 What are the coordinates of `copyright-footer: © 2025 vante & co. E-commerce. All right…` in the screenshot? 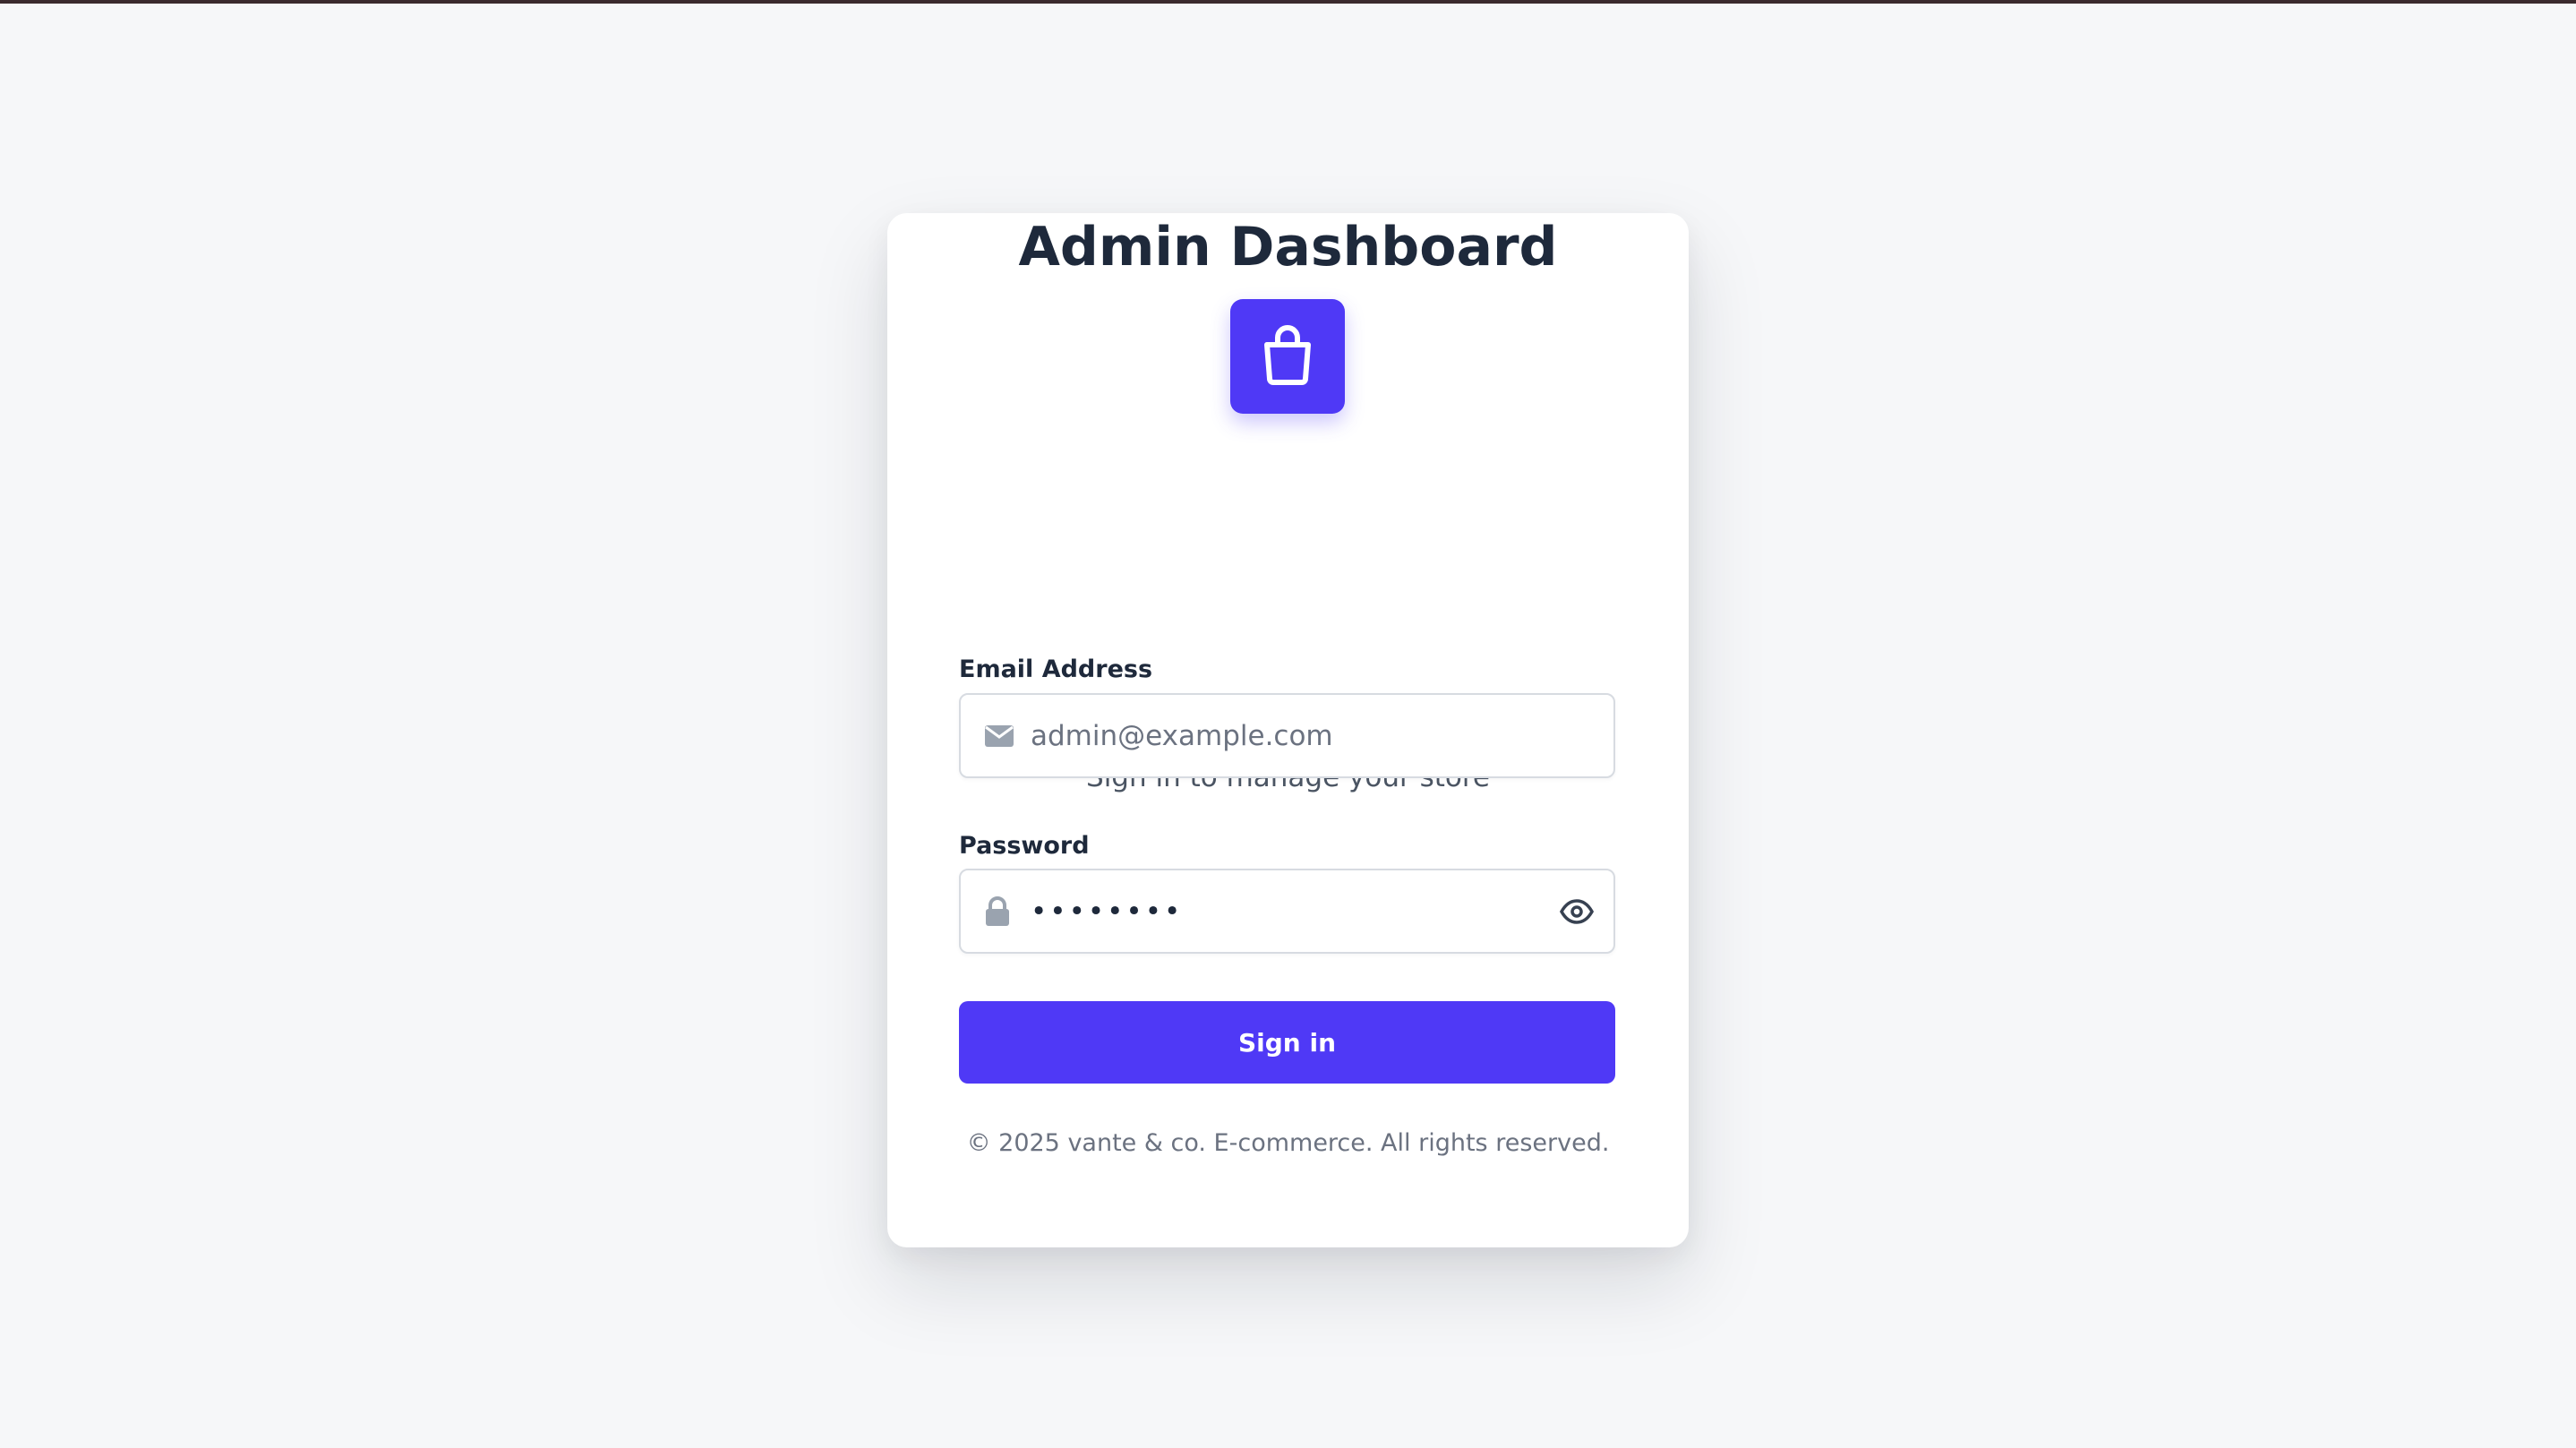 It's located at (1288, 1143).